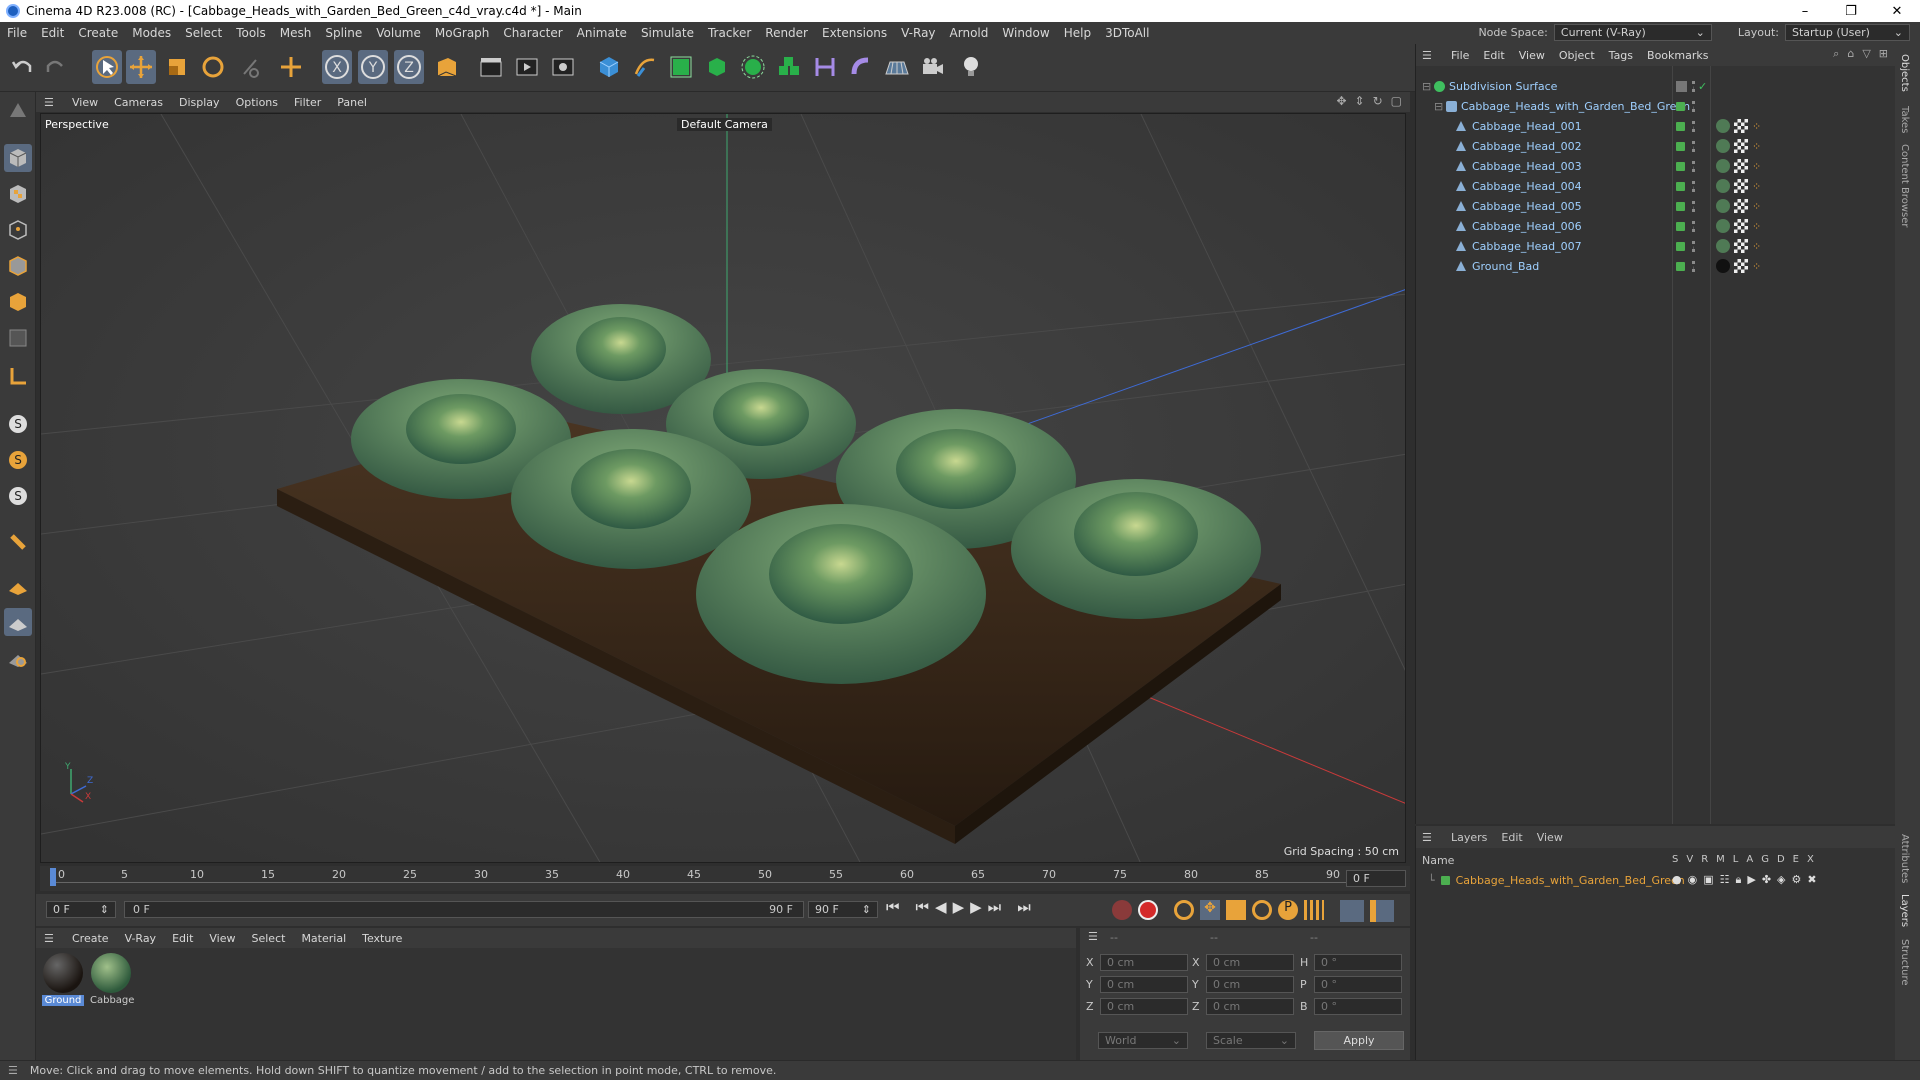 Image resolution: width=1920 pixels, height=1080 pixels. I want to click on floor-button, so click(897, 67).